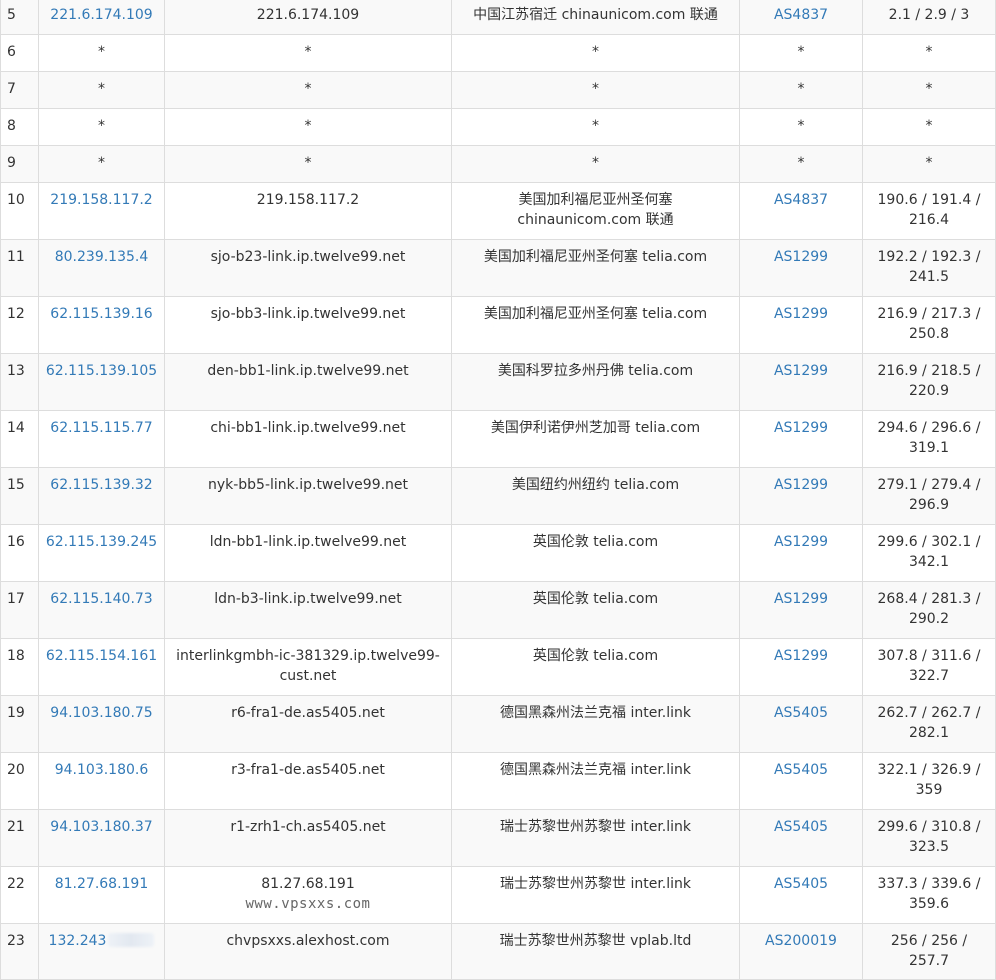  What do you see at coordinates (308, 439) in the screenshot?
I see `hostname: chi-bb1-link.ip.twelve99.net` at bounding box center [308, 439].